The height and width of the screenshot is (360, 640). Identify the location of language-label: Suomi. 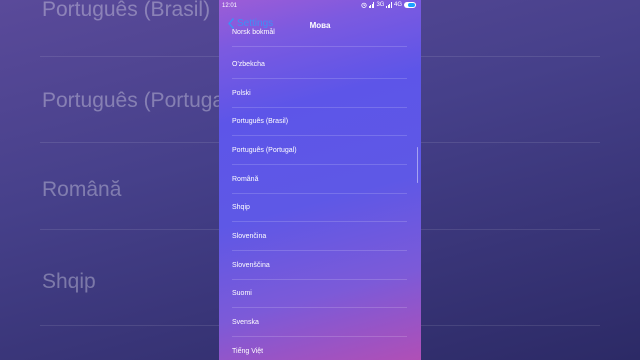
(242, 293).